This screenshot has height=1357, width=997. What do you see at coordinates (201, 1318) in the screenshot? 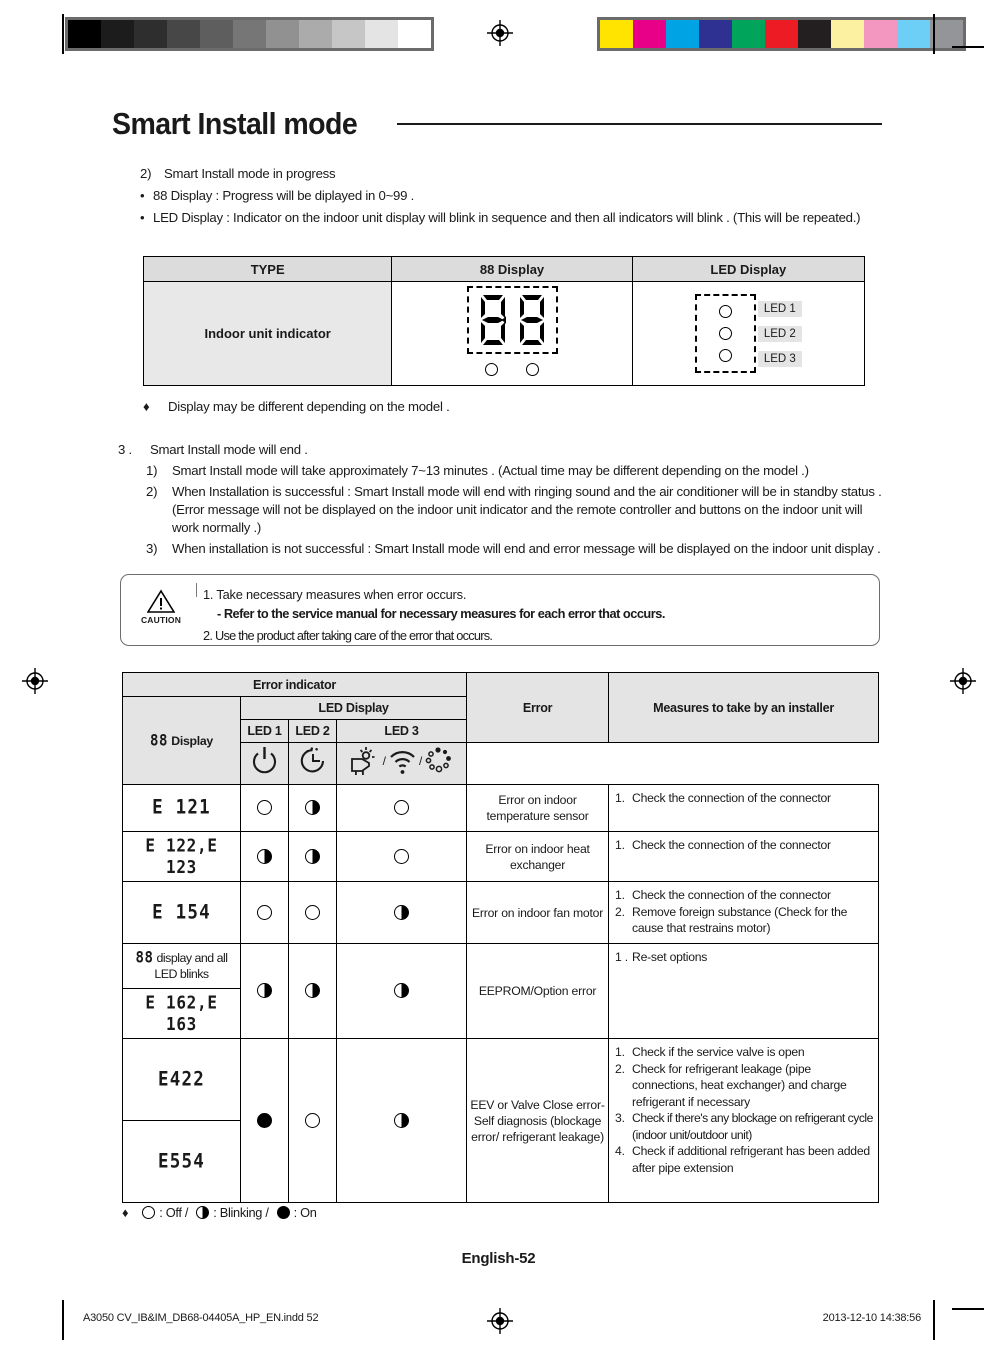
I see `source-file-name: A3050 CV_IB&IM_DB68-04405A_HP_EN.indd 52` at bounding box center [201, 1318].